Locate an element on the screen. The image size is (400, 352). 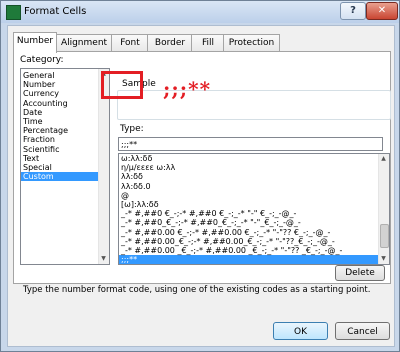
type-label: Type: is located at coordinates (132, 129).